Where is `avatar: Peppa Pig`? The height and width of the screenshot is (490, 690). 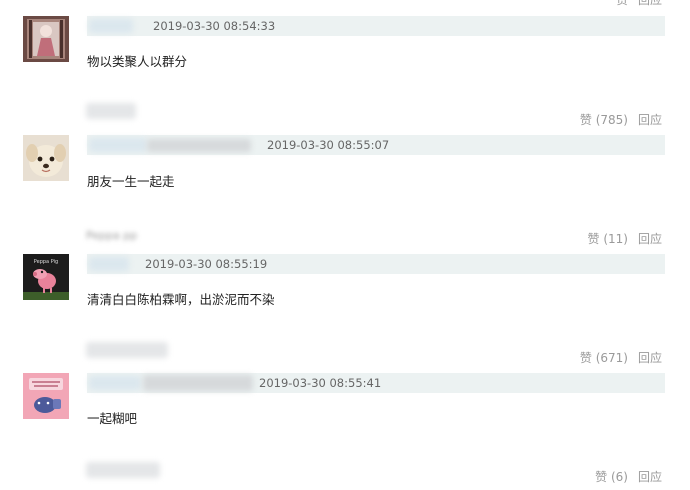
avatar: Peppa Pig is located at coordinates (46, 277).